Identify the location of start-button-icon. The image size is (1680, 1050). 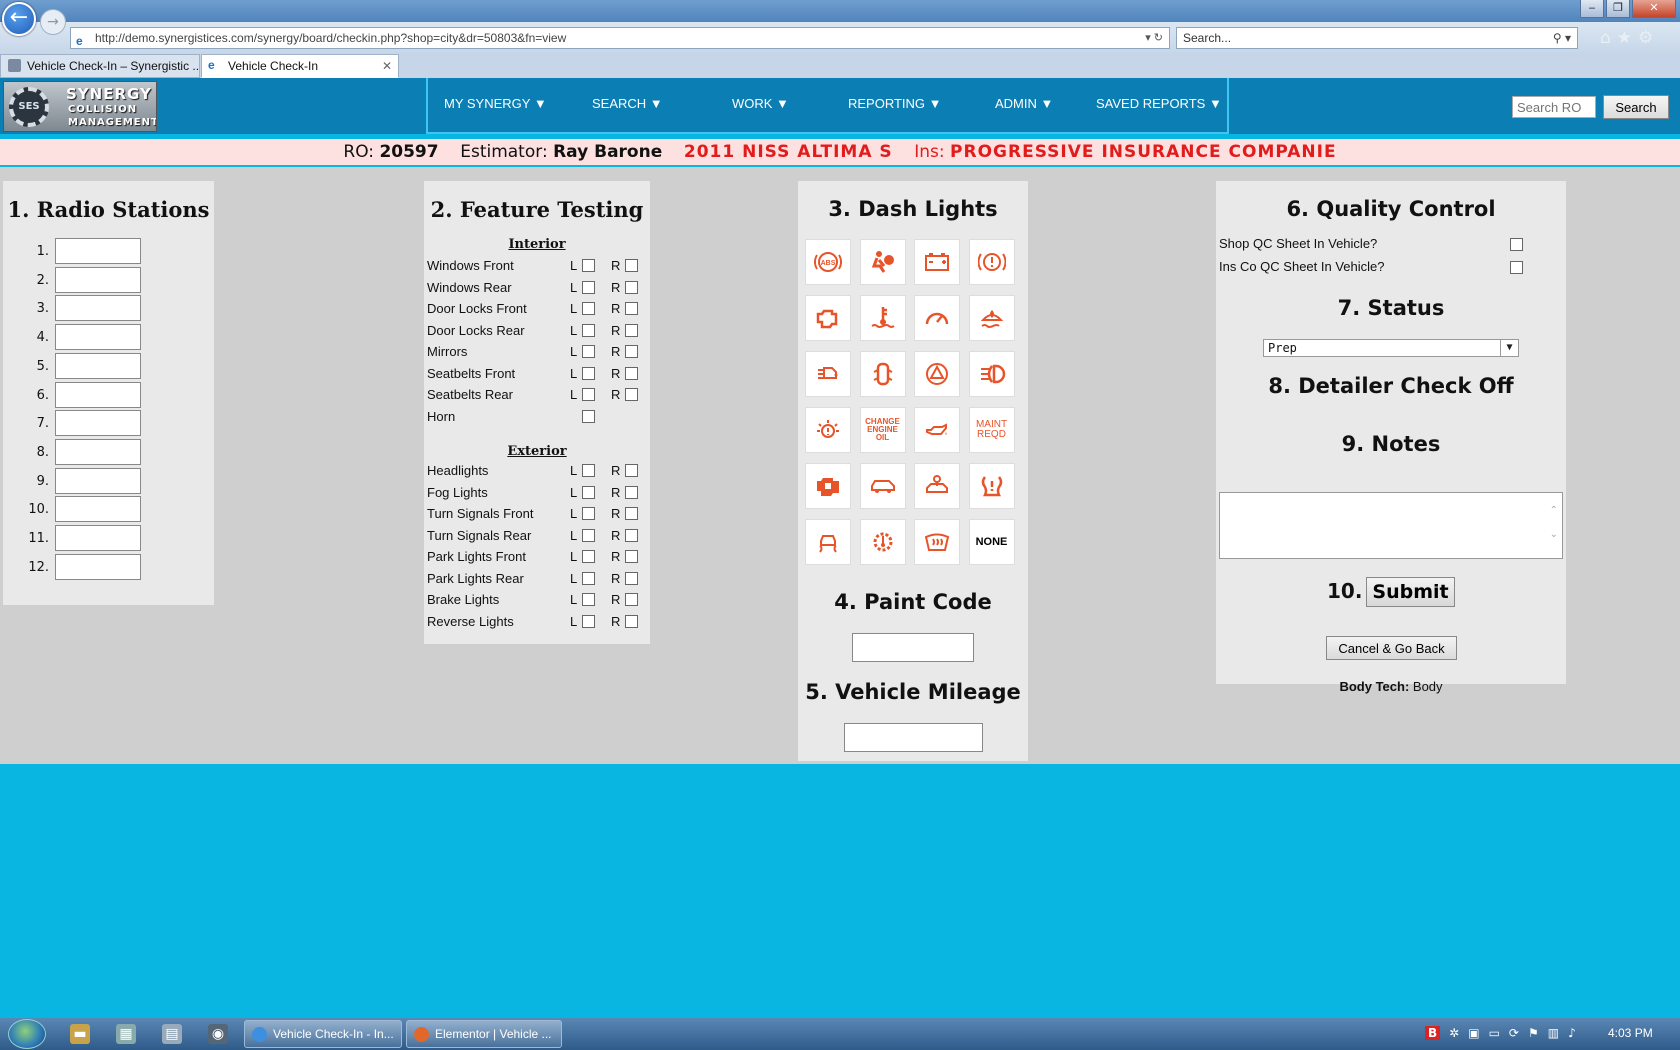
(27, 1034).